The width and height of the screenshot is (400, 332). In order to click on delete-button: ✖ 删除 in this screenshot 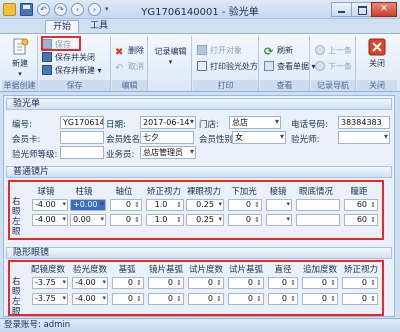, I will do `click(129, 51)`.